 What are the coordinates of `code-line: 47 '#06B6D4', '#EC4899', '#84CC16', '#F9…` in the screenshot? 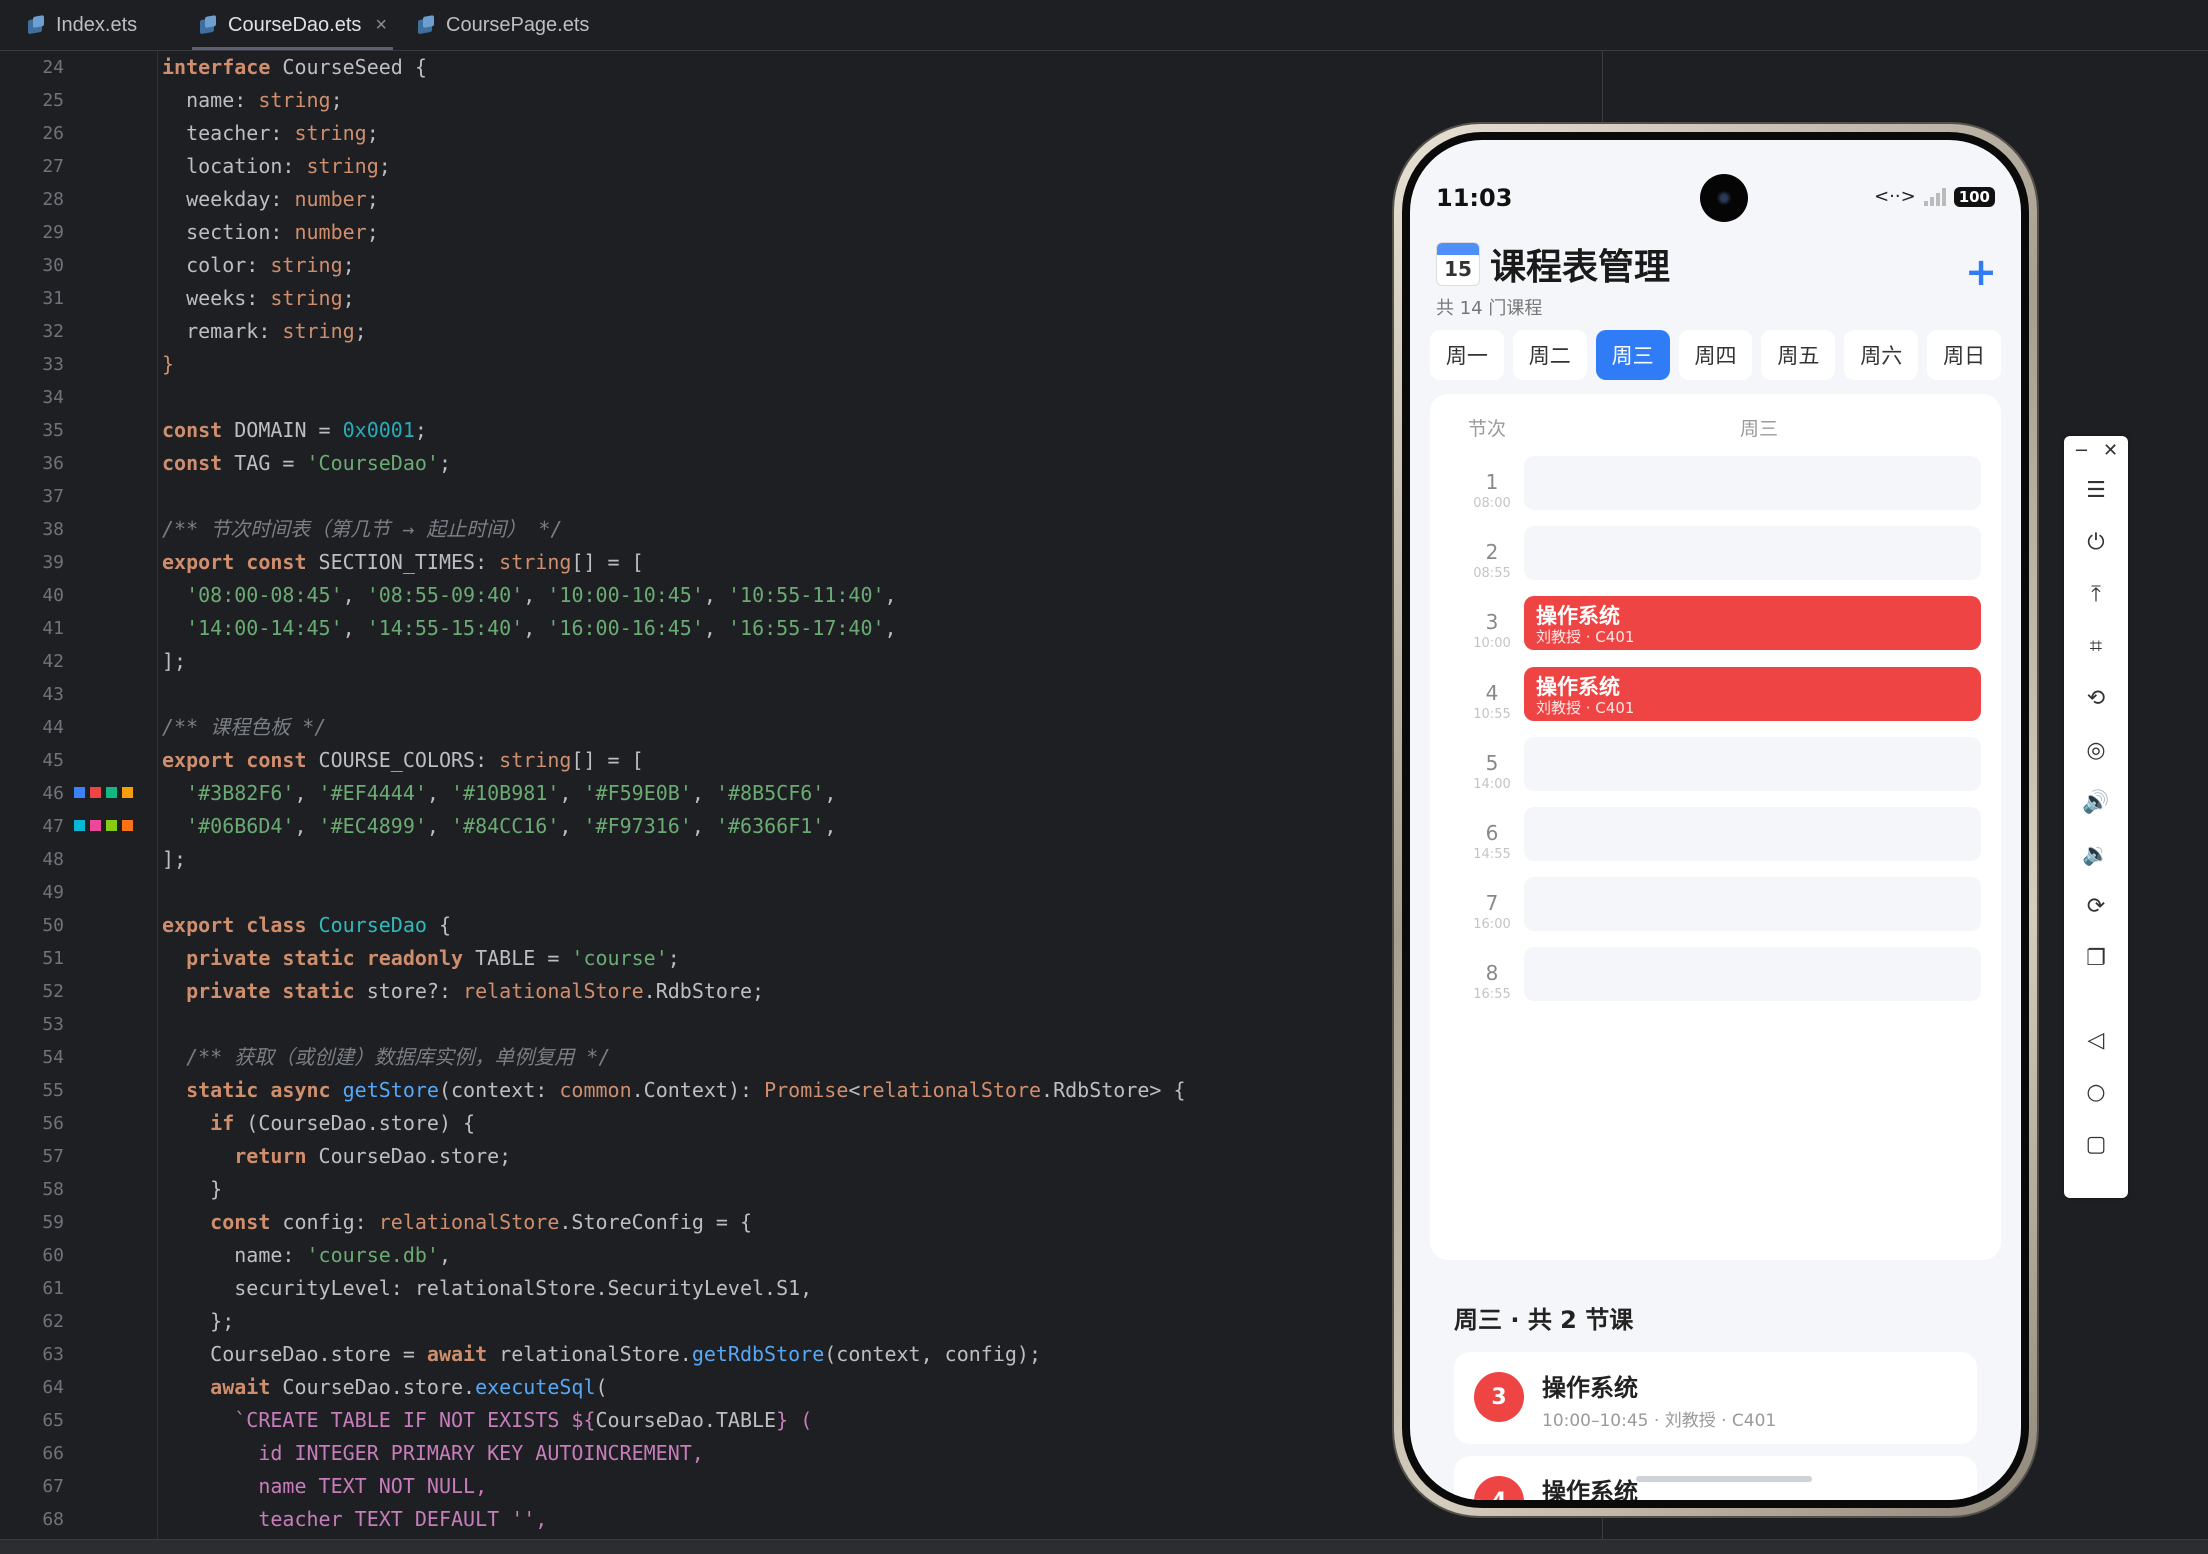 It's located at (800, 826).